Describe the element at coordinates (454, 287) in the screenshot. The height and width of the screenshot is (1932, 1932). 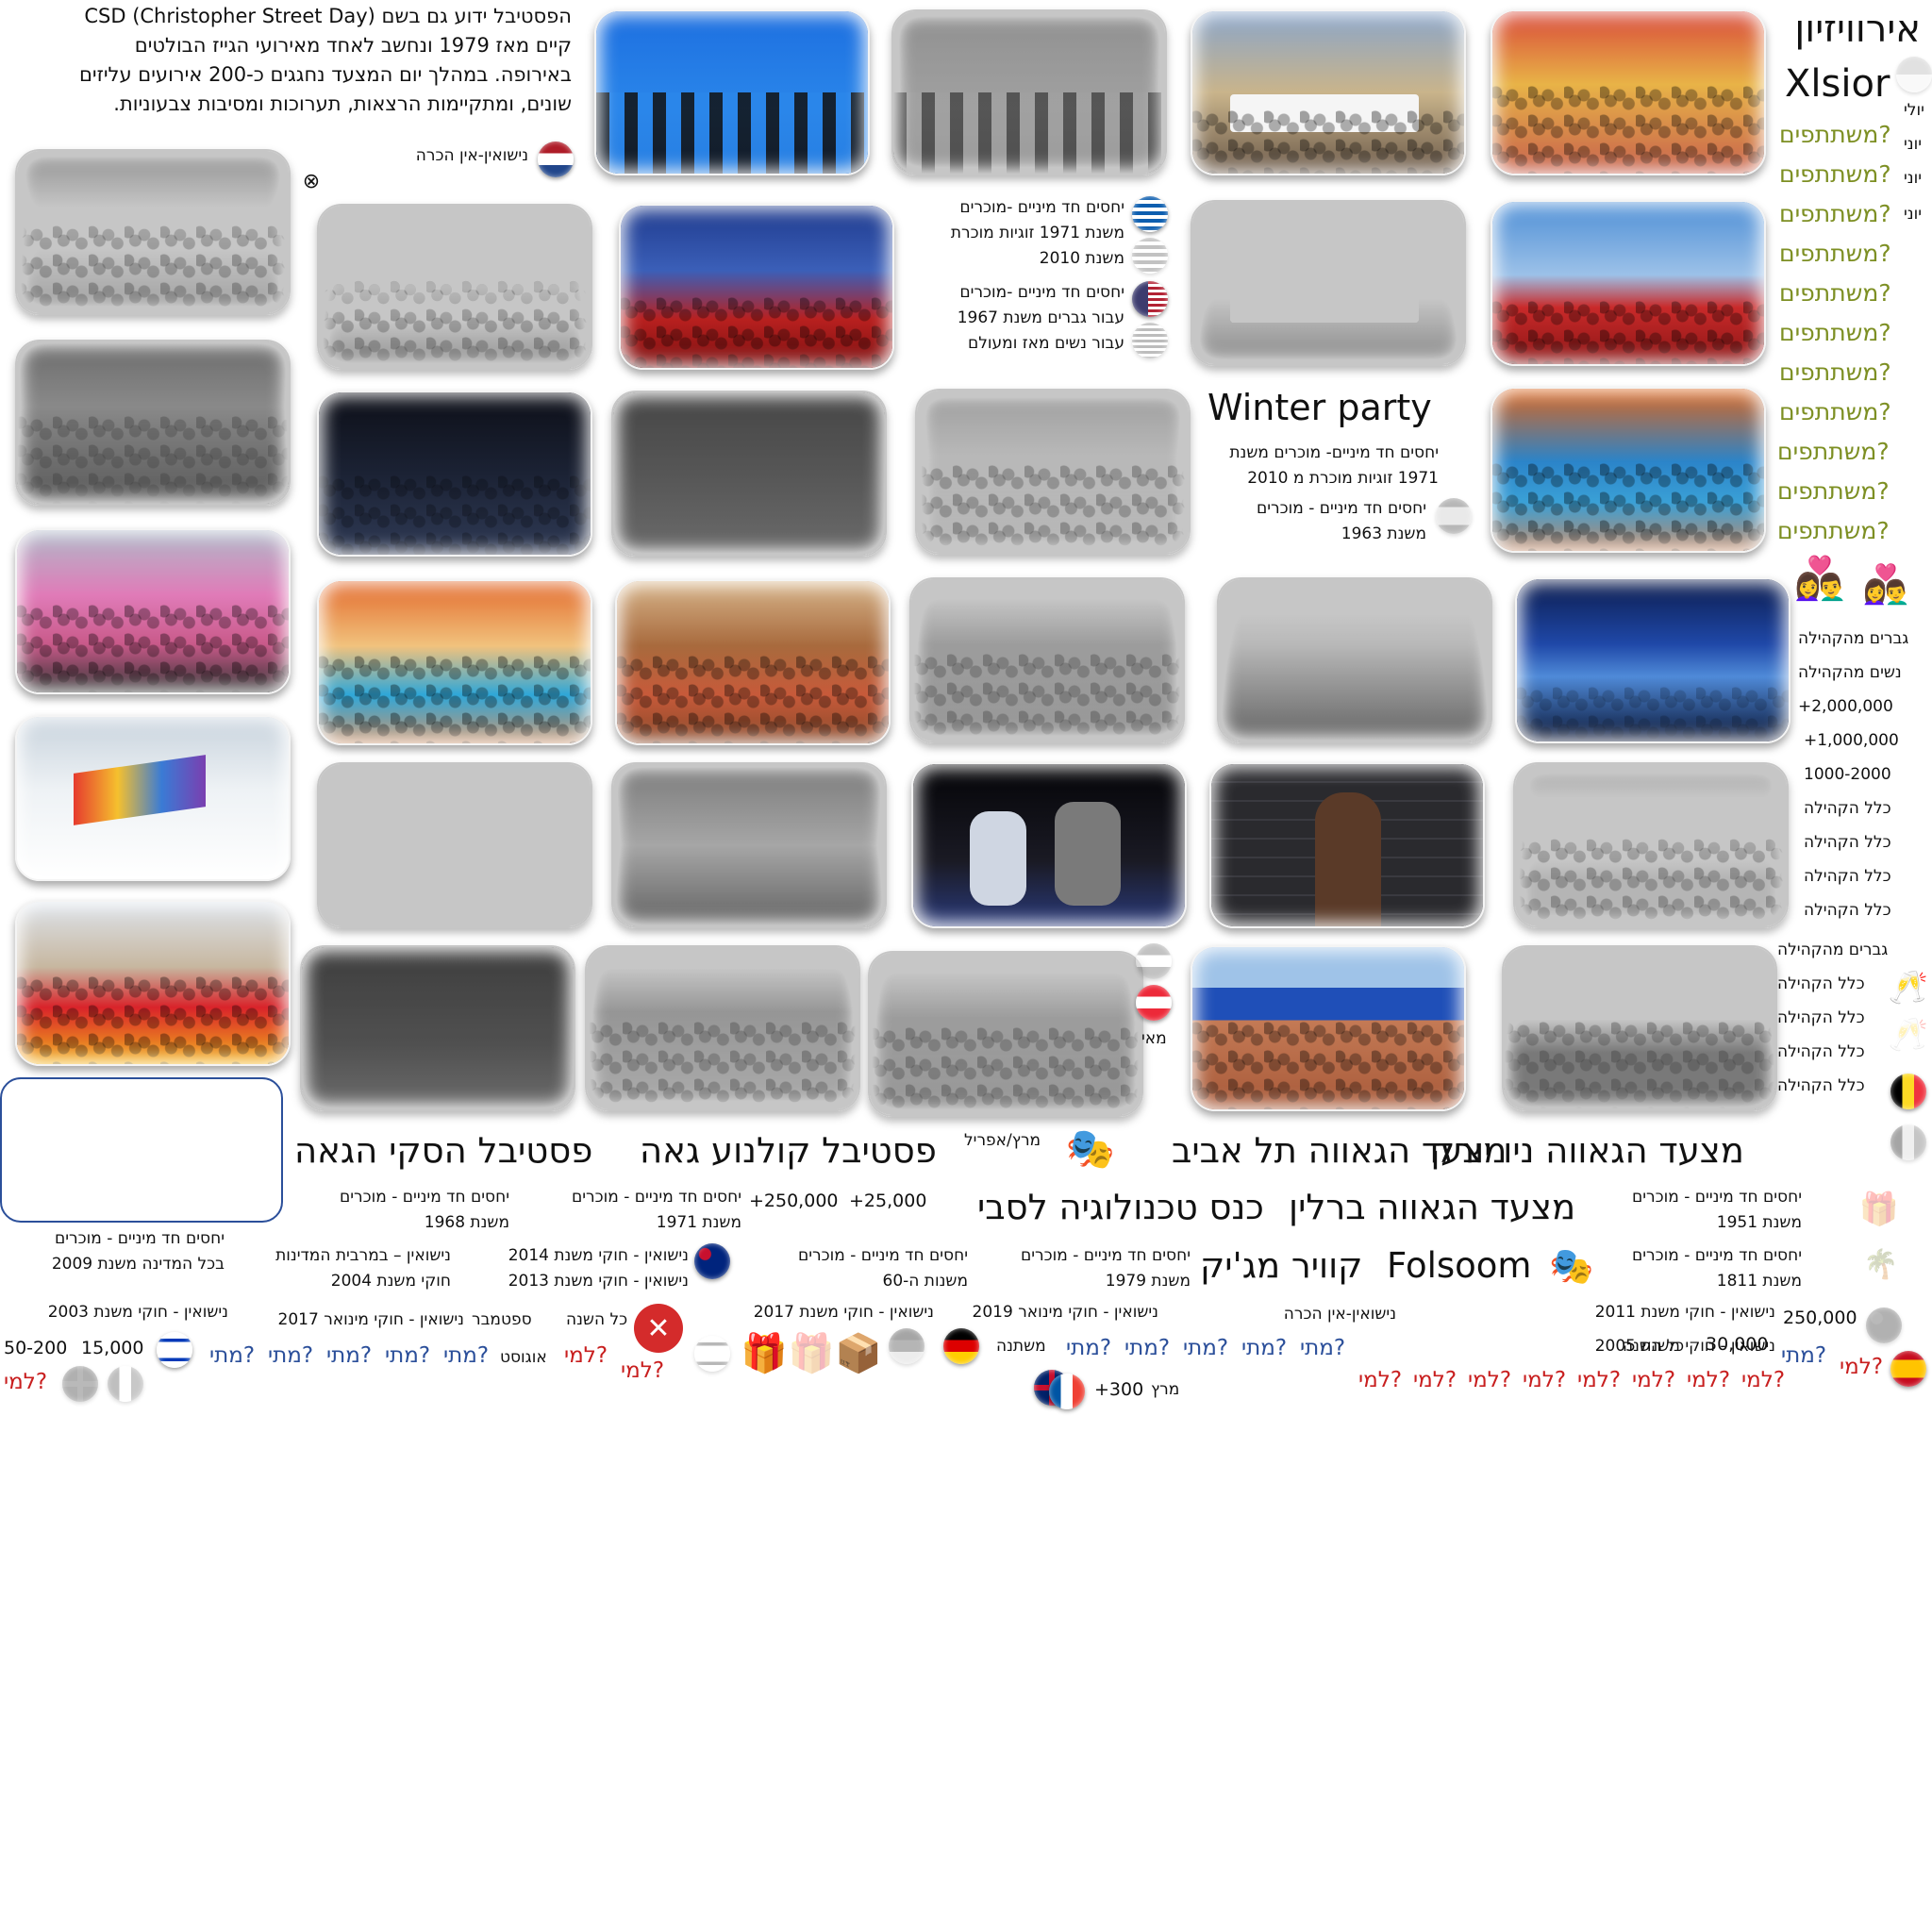
I see `photo-tile-castle-faded` at that location.